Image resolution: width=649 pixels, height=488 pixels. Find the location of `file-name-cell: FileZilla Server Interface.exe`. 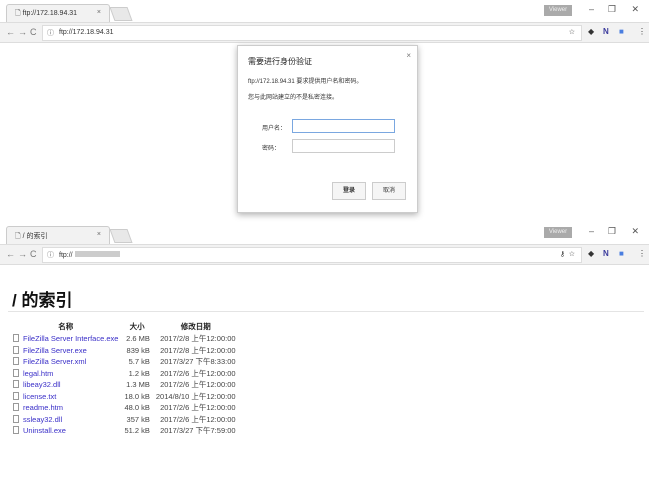

file-name-cell: FileZilla Server Interface.exe is located at coordinates (65, 339).